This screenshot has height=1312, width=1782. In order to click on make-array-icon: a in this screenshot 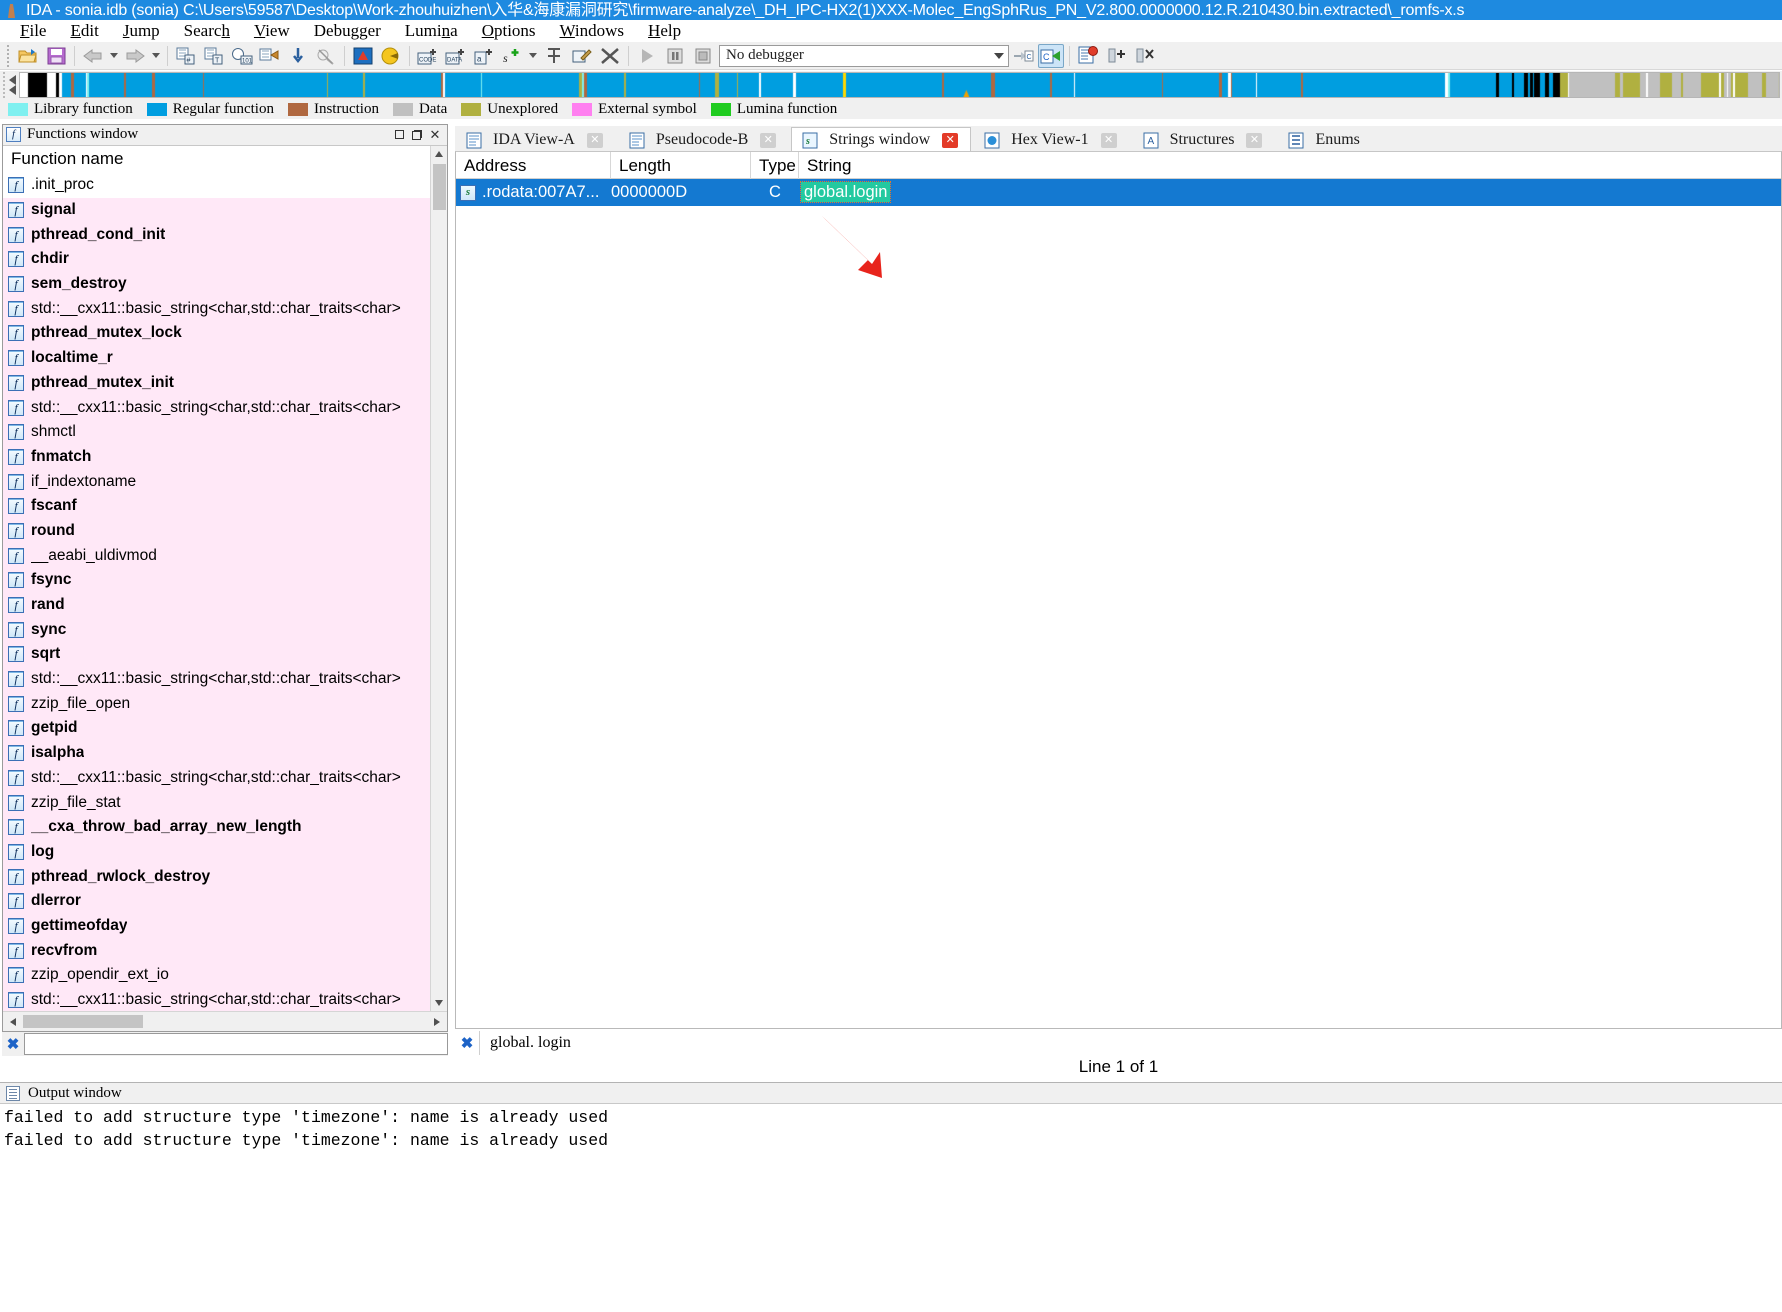, I will do `click(484, 56)`.